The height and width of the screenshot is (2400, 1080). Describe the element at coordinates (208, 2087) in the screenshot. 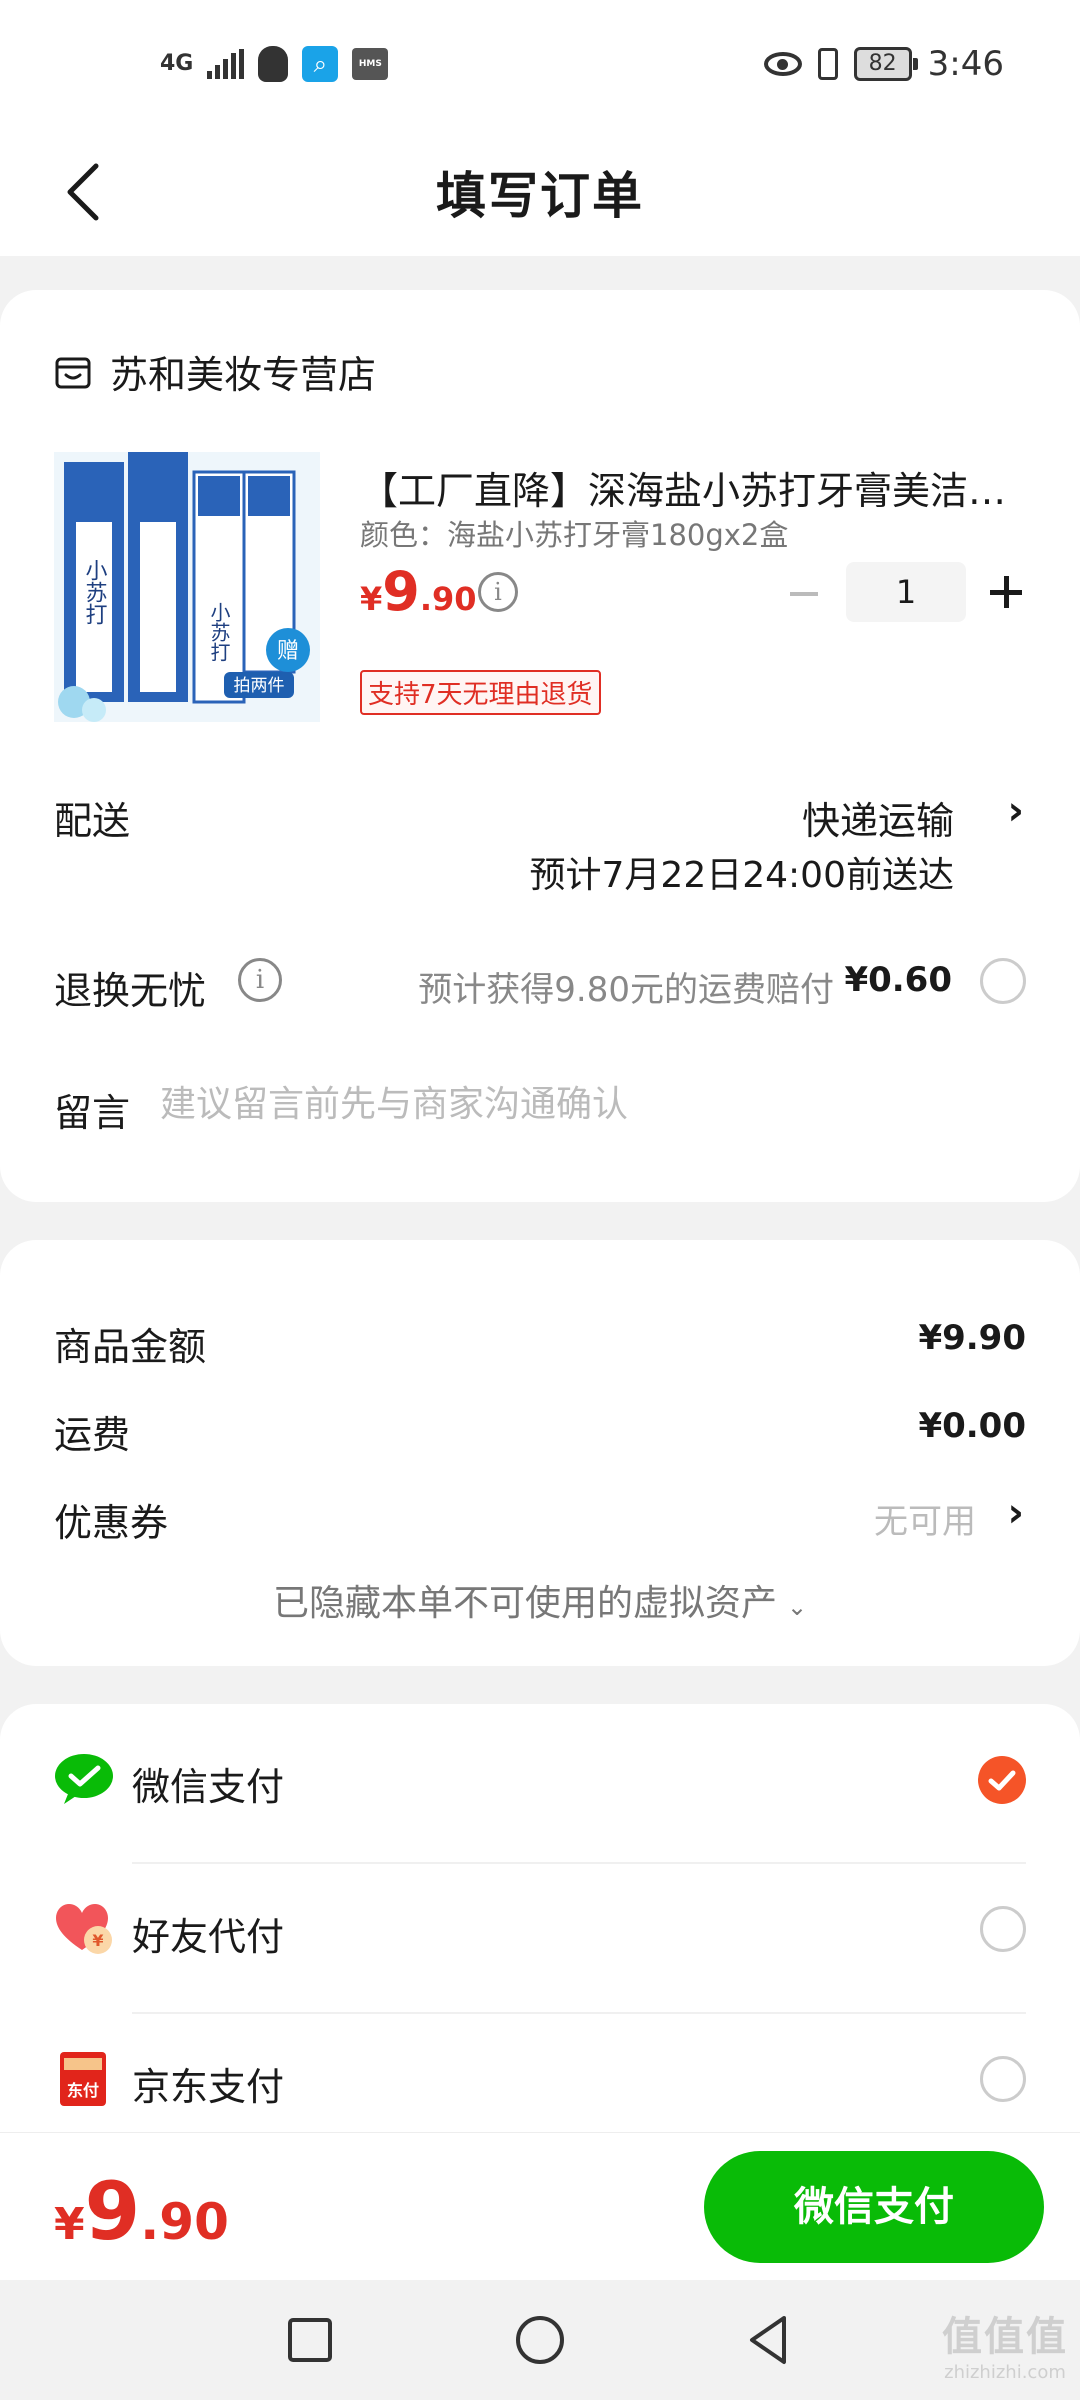

I see `payment-label: 京东支付` at that location.